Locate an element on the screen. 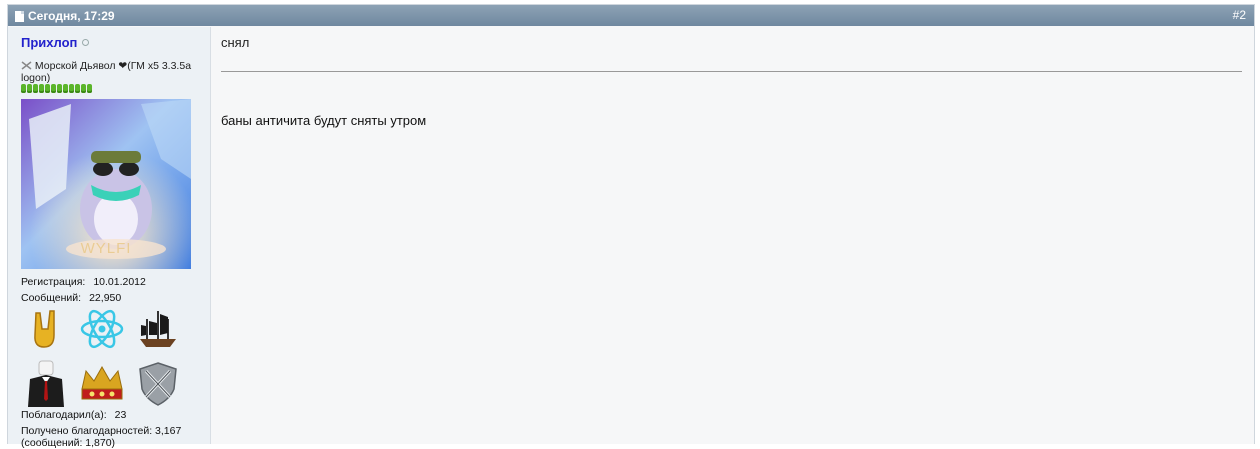  post-date-text: Сегодня, 17:29 is located at coordinates (71, 16).